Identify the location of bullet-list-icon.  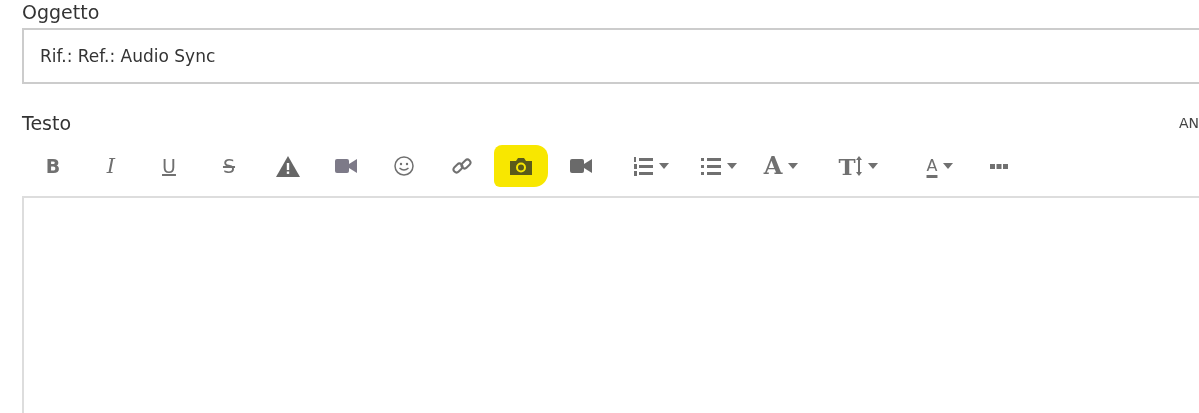
(711, 166).